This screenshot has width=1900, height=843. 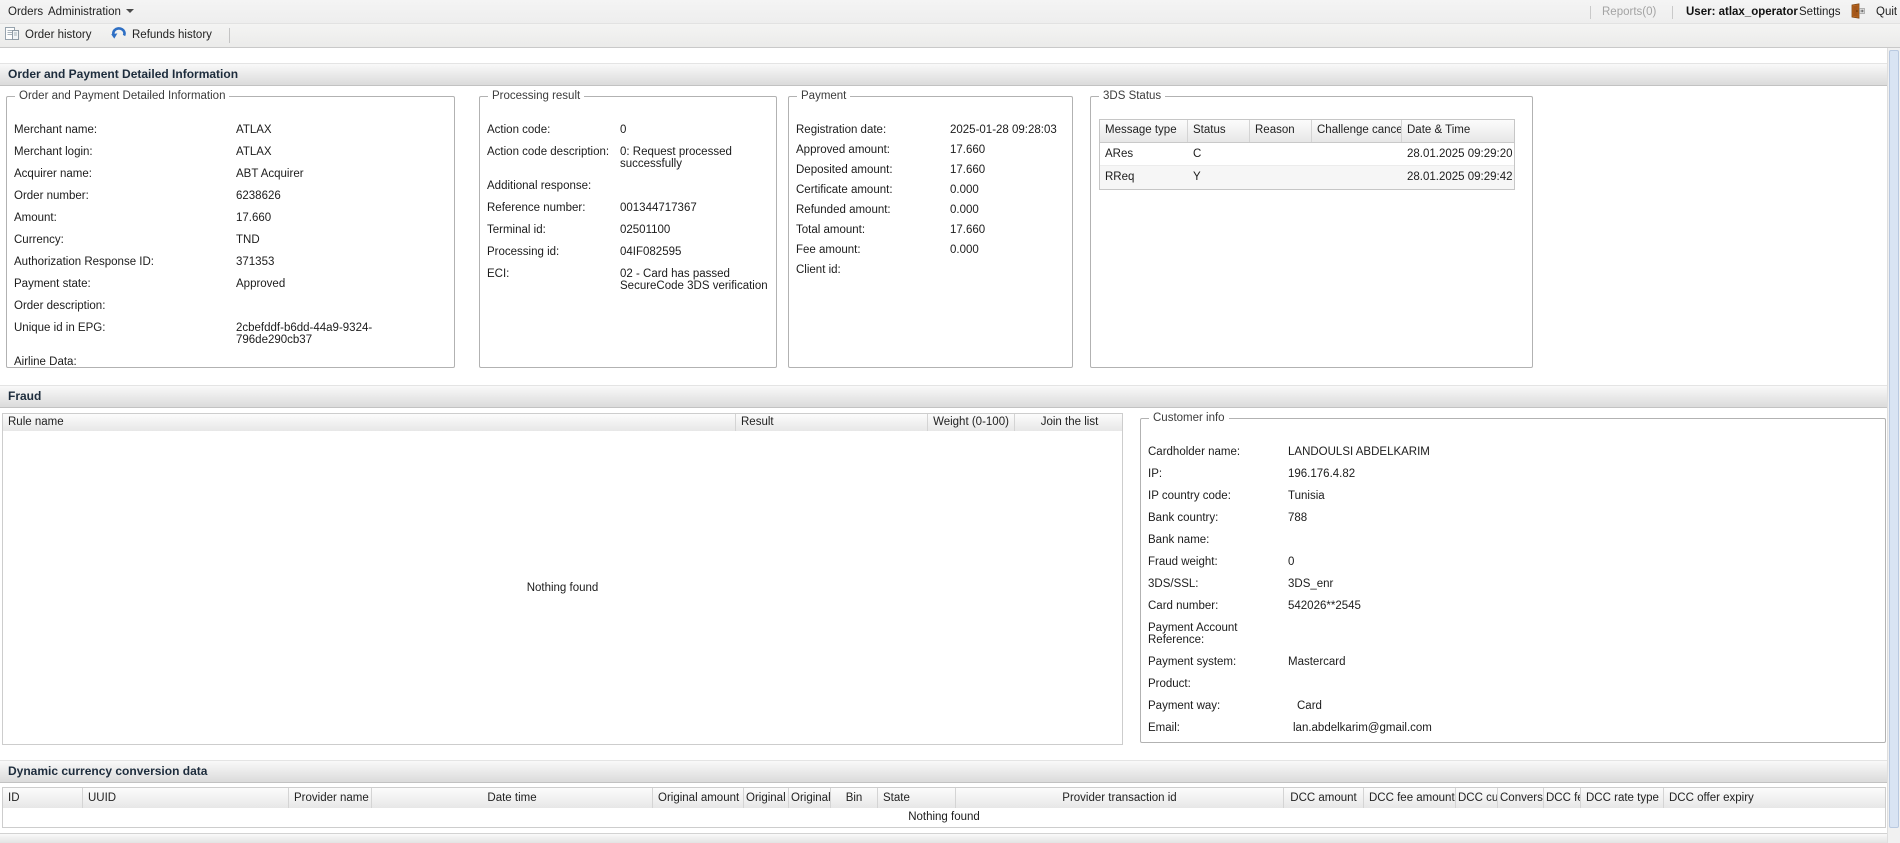 What do you see at coordinates (512, 798) in the screenshot?
I see `column-header-date-time: Date time` at bounding box center [512, 798].